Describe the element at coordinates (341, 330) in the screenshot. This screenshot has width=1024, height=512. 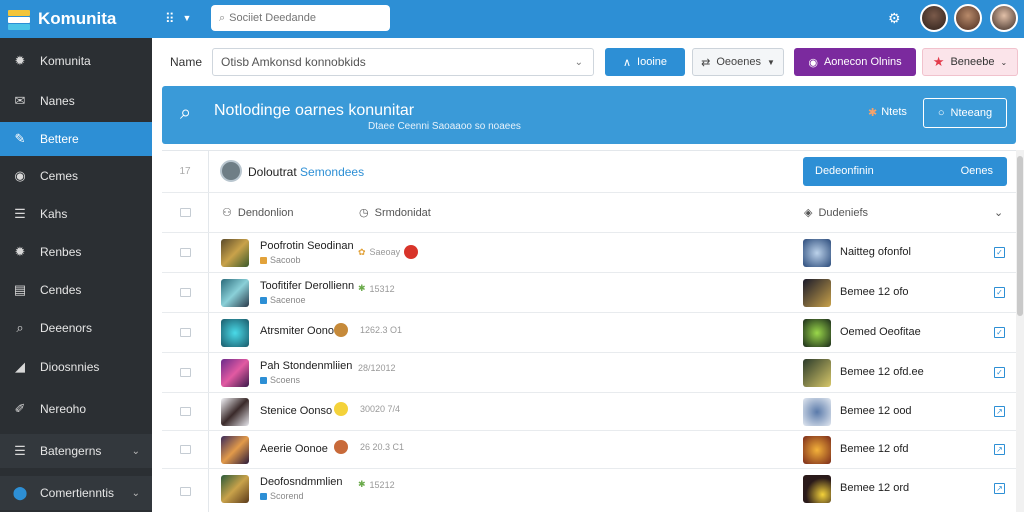
I see `coin-icon` at that location.